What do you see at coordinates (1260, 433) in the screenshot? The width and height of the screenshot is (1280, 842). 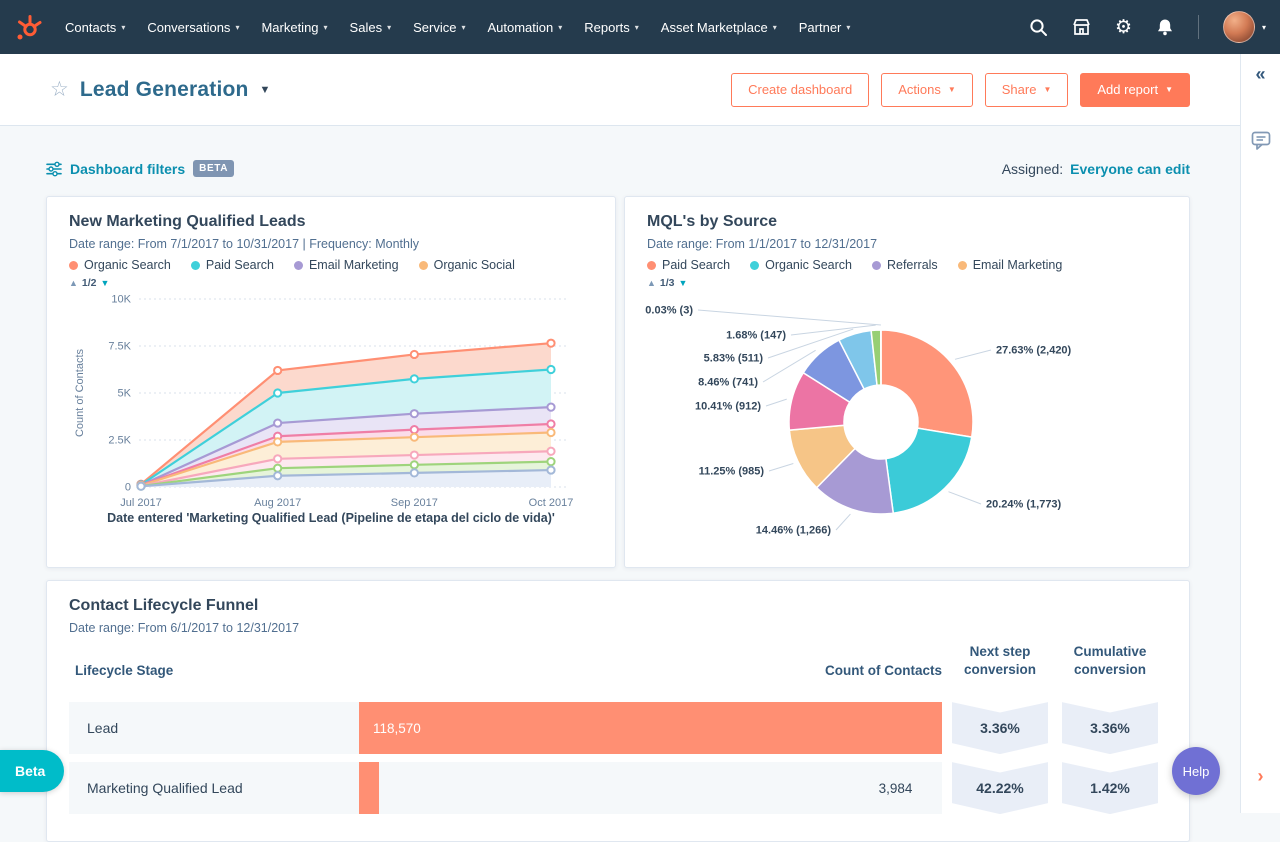 I see `right-rail: « ›` at bounding box center [1260, 433].